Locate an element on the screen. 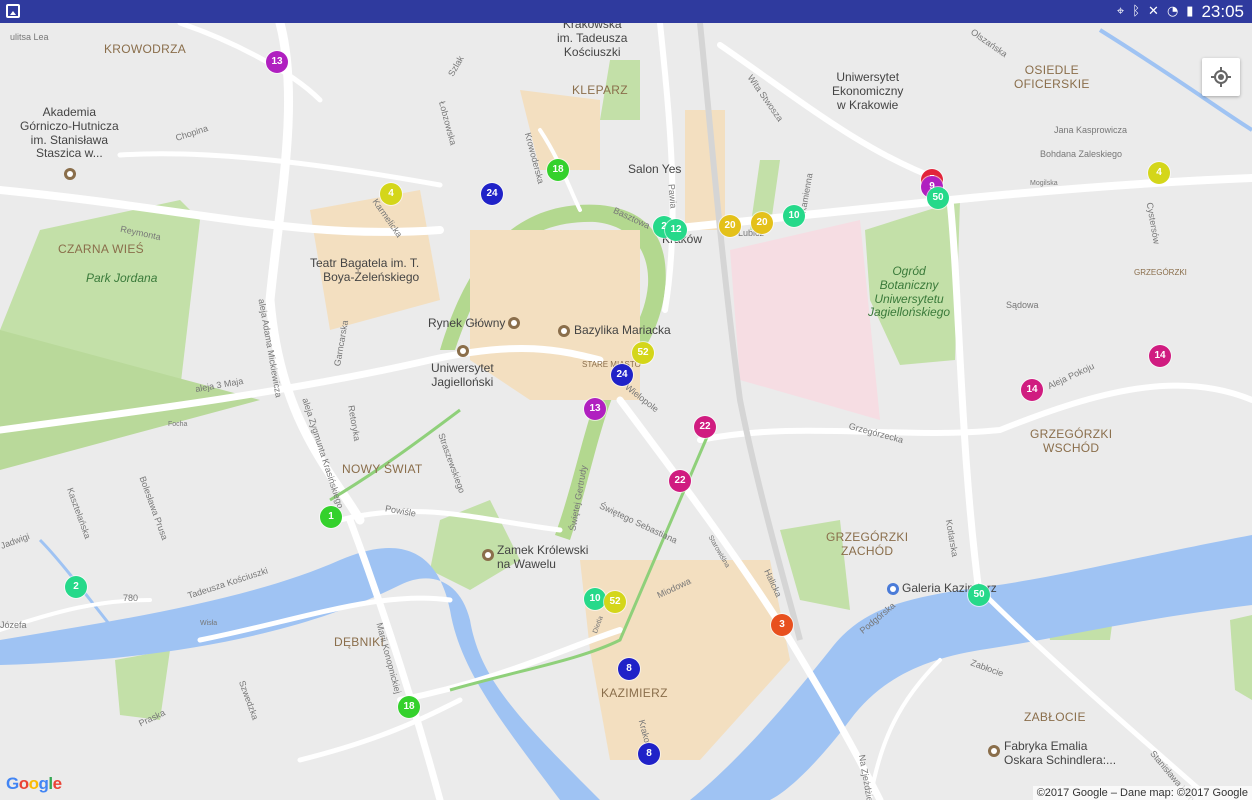 This screenshot has width=1252, height=800. bluetooth-icon: ᛒ is located at coordinates (1136, 11).